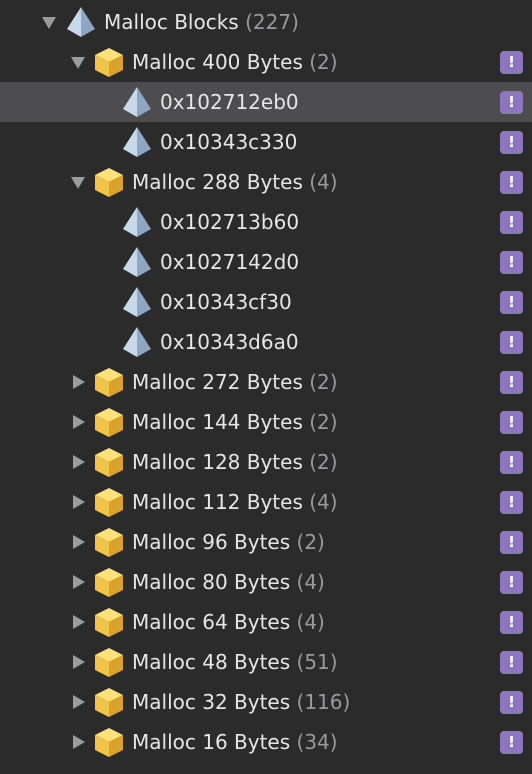  I want to click on category-name: Malloc 272 Bytes, so click(217, 382).